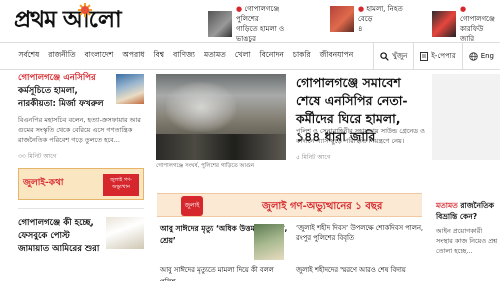  What do you see at coordinates (133, 56) in the screenshot?
I see `nav-item-crime: অপরাধ` at bounding box center [133, 56].